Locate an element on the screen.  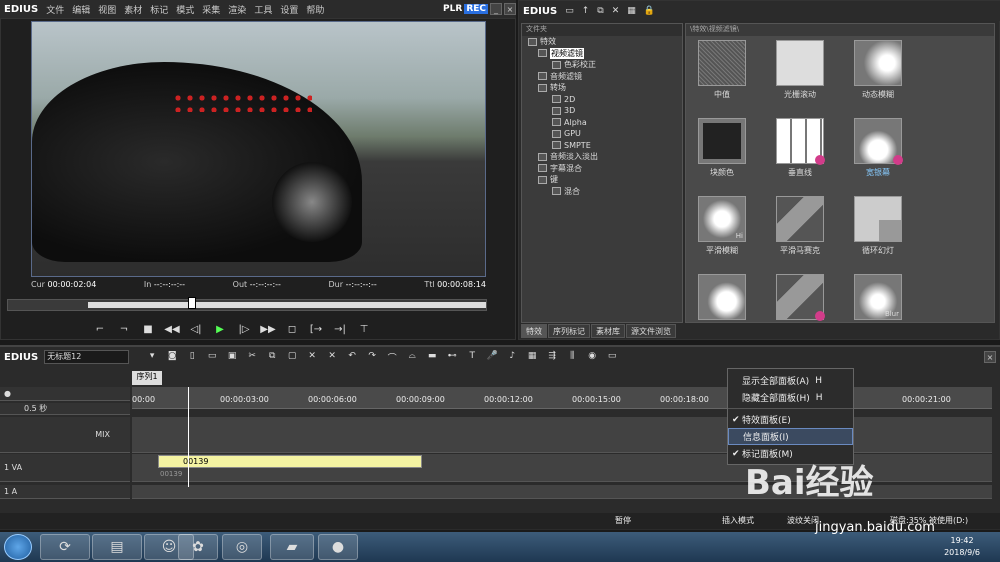
effect-tile: 中值 is located at coordinates (722, 70).